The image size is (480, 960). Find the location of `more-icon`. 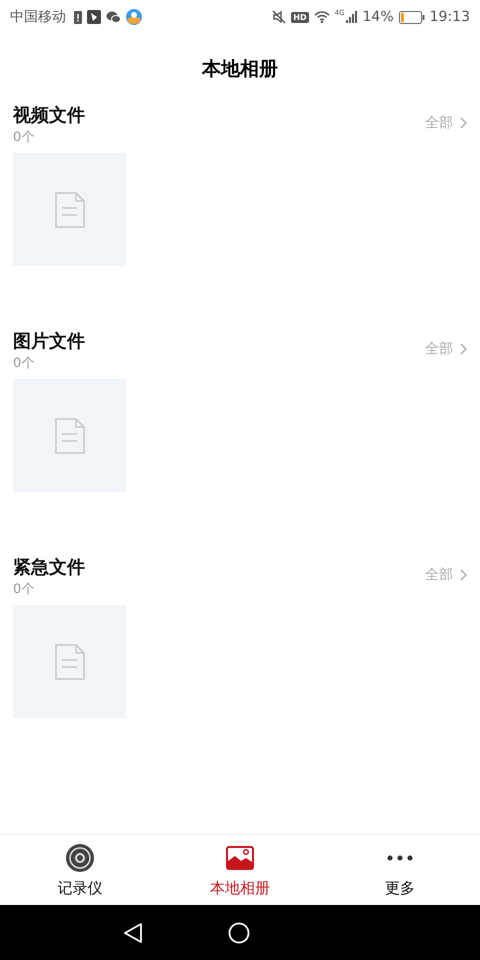

more-icon is located at coordinates (400, 858).